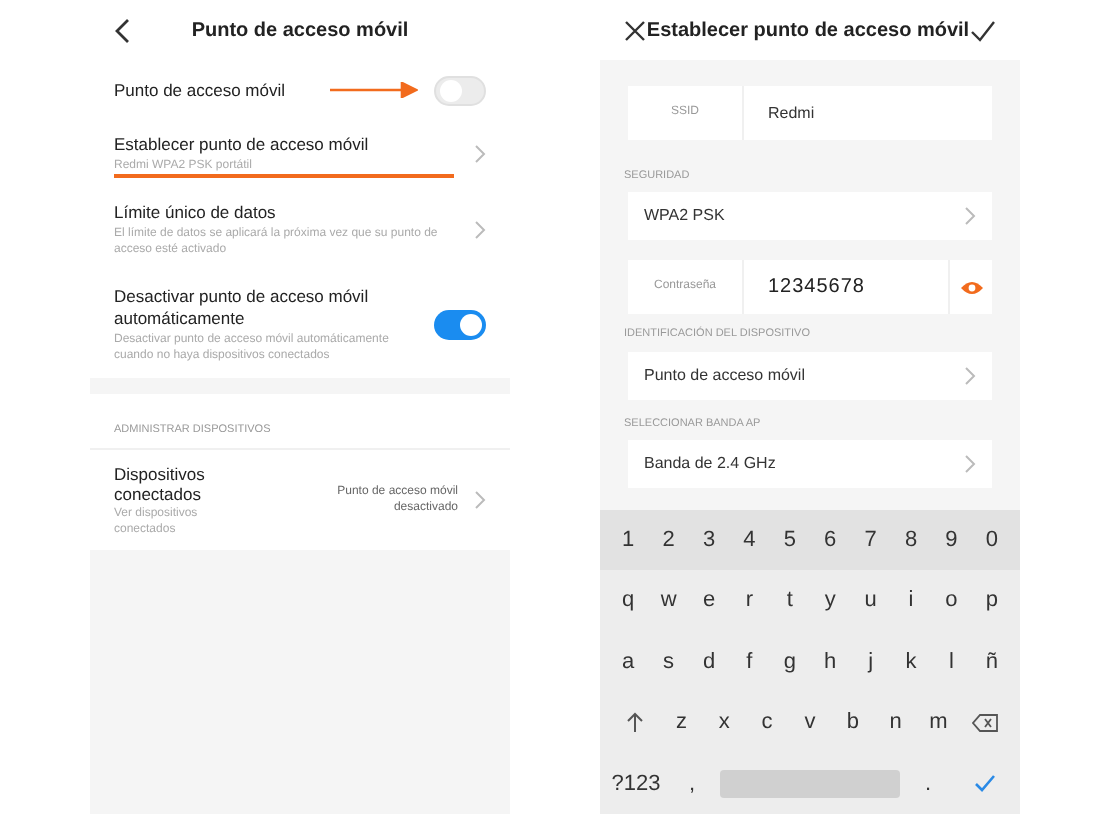  I want to click on close-icon, so click(635, 30).